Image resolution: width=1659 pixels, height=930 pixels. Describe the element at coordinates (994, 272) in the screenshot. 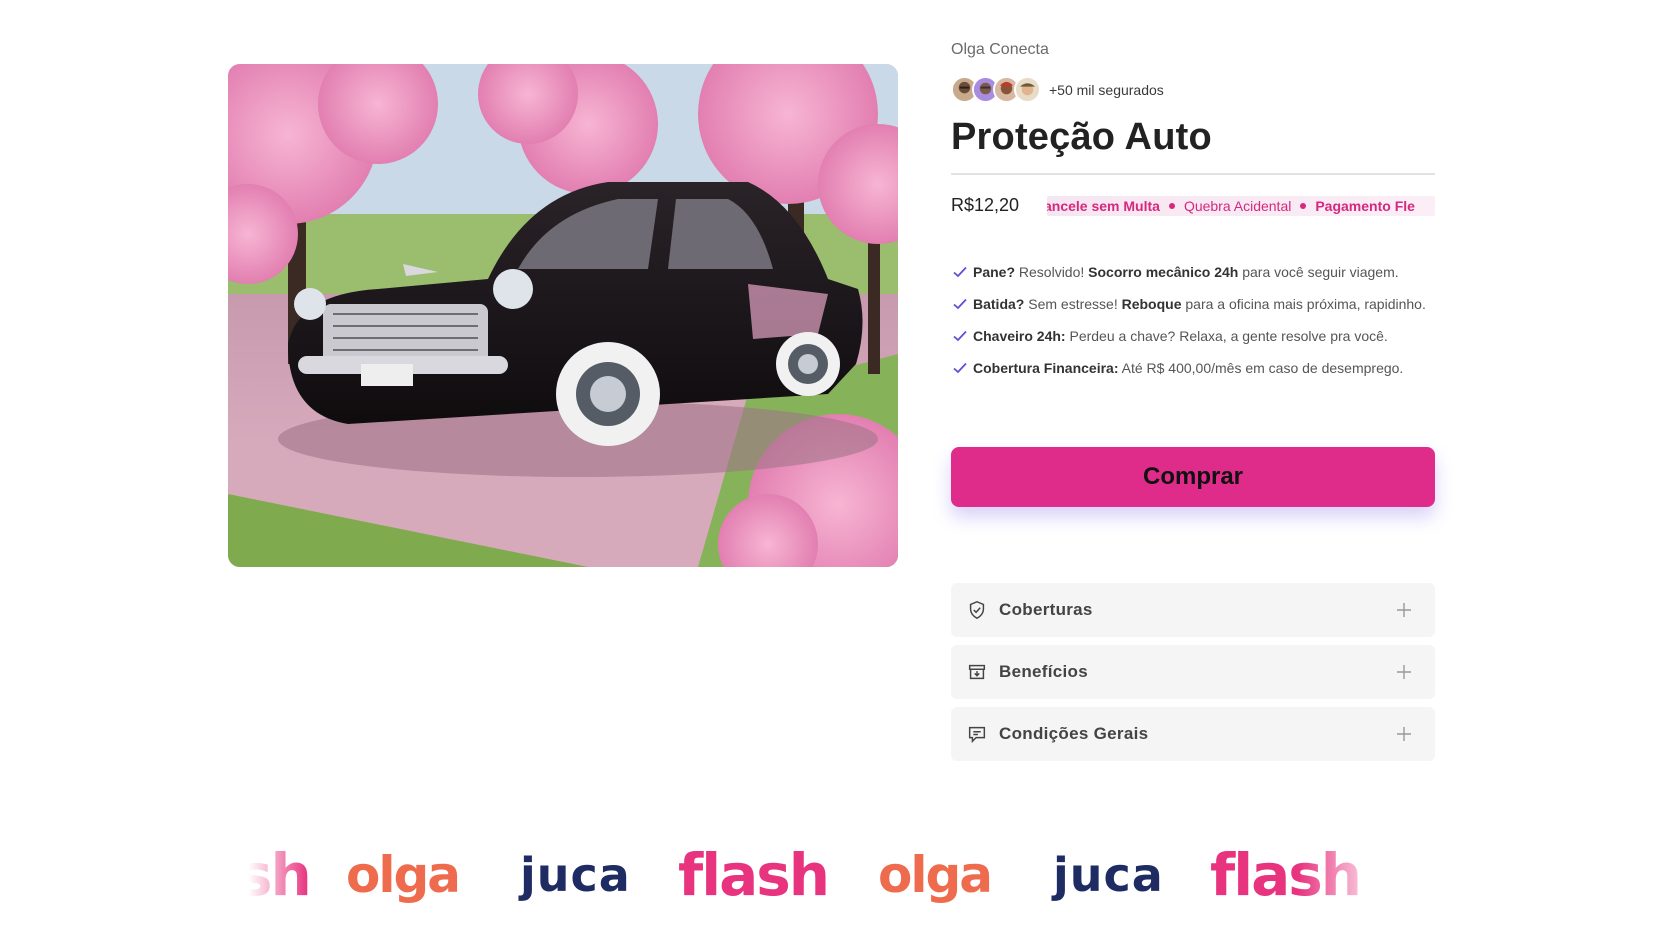

I see `feature-lead: Pane?` at that location.